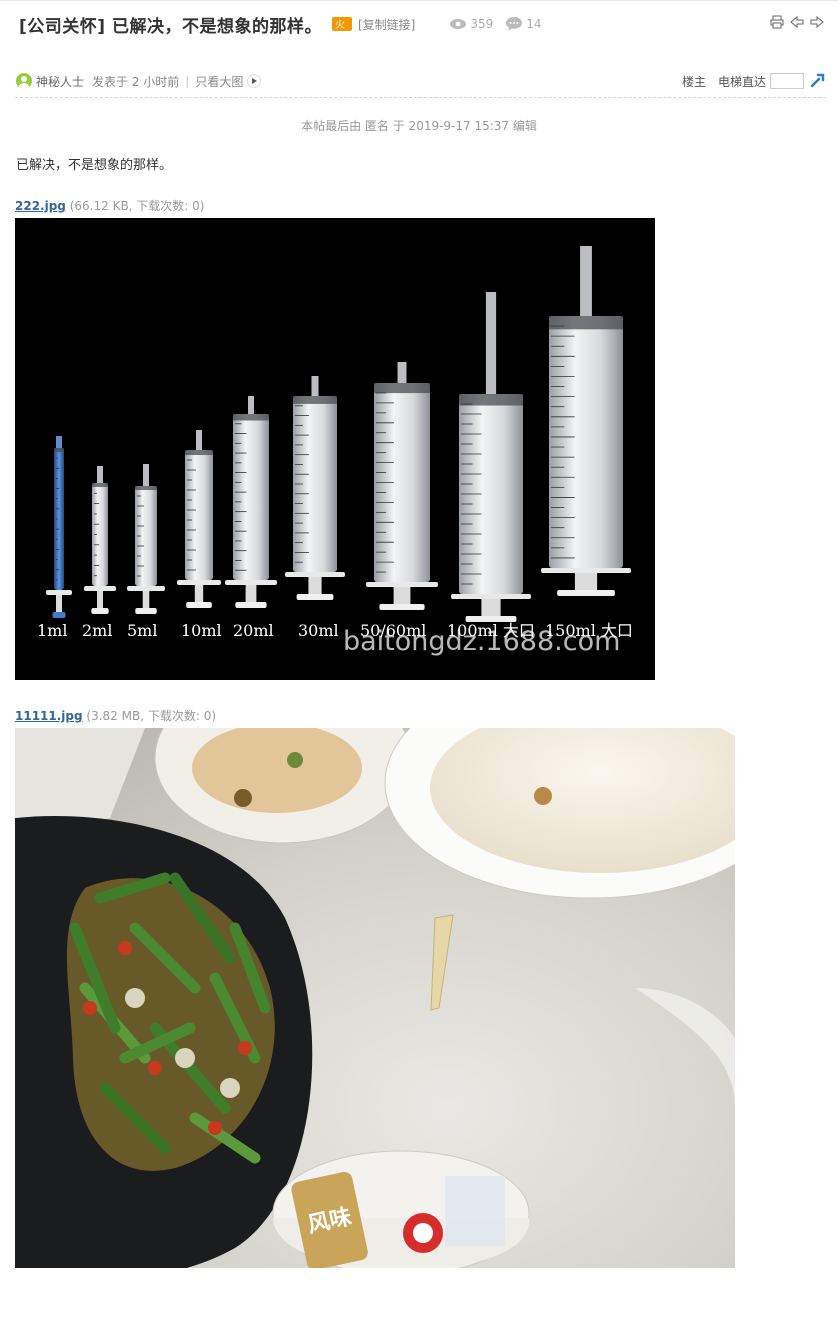 The height and width of the screenshot is (1321, 838). I want to click on attachment-filename: 11111.jpg, so click(49, 716).